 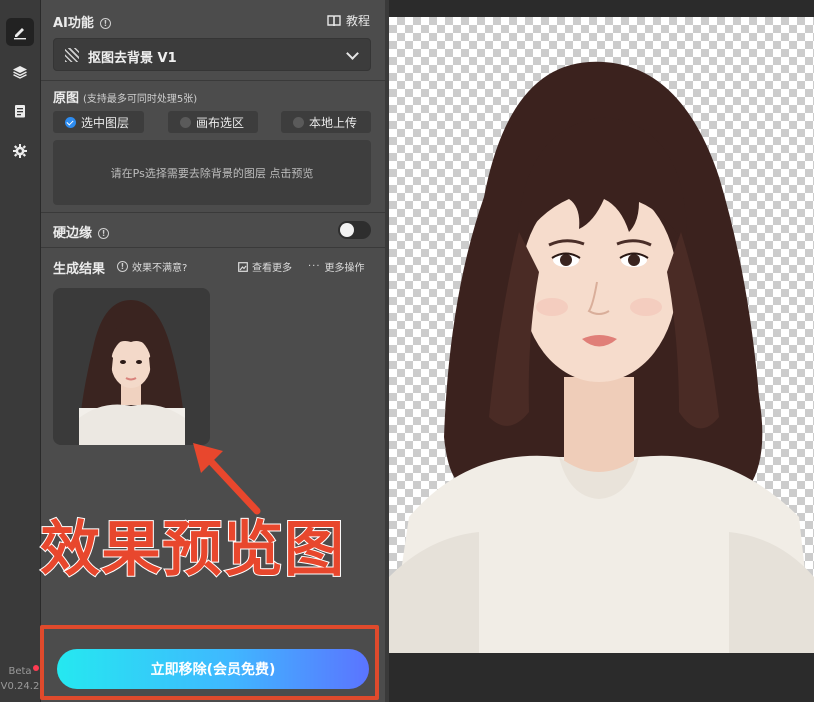 I want to click on gear-icon, so click(x=20, y=151).